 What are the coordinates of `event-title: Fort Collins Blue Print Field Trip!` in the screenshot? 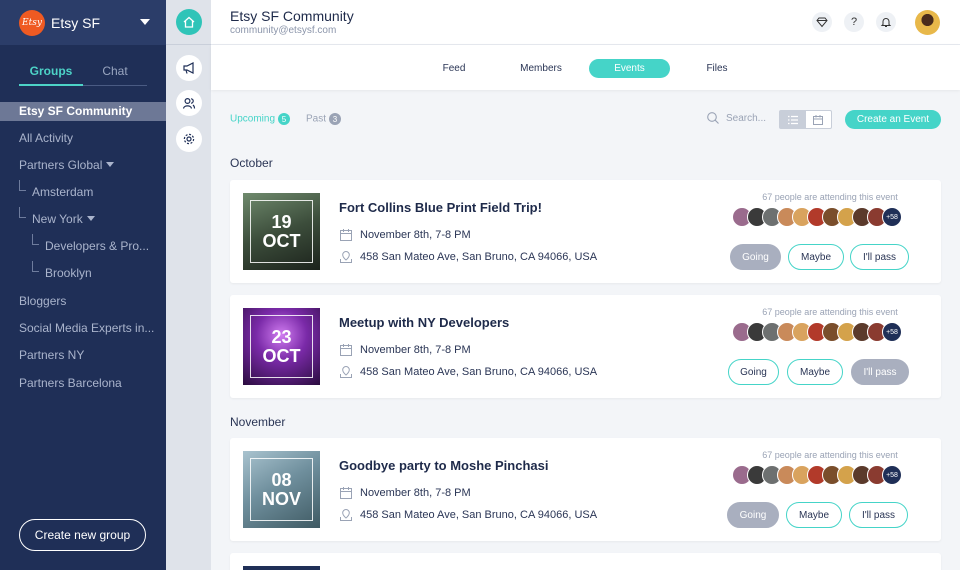 It's located at (440, 207).